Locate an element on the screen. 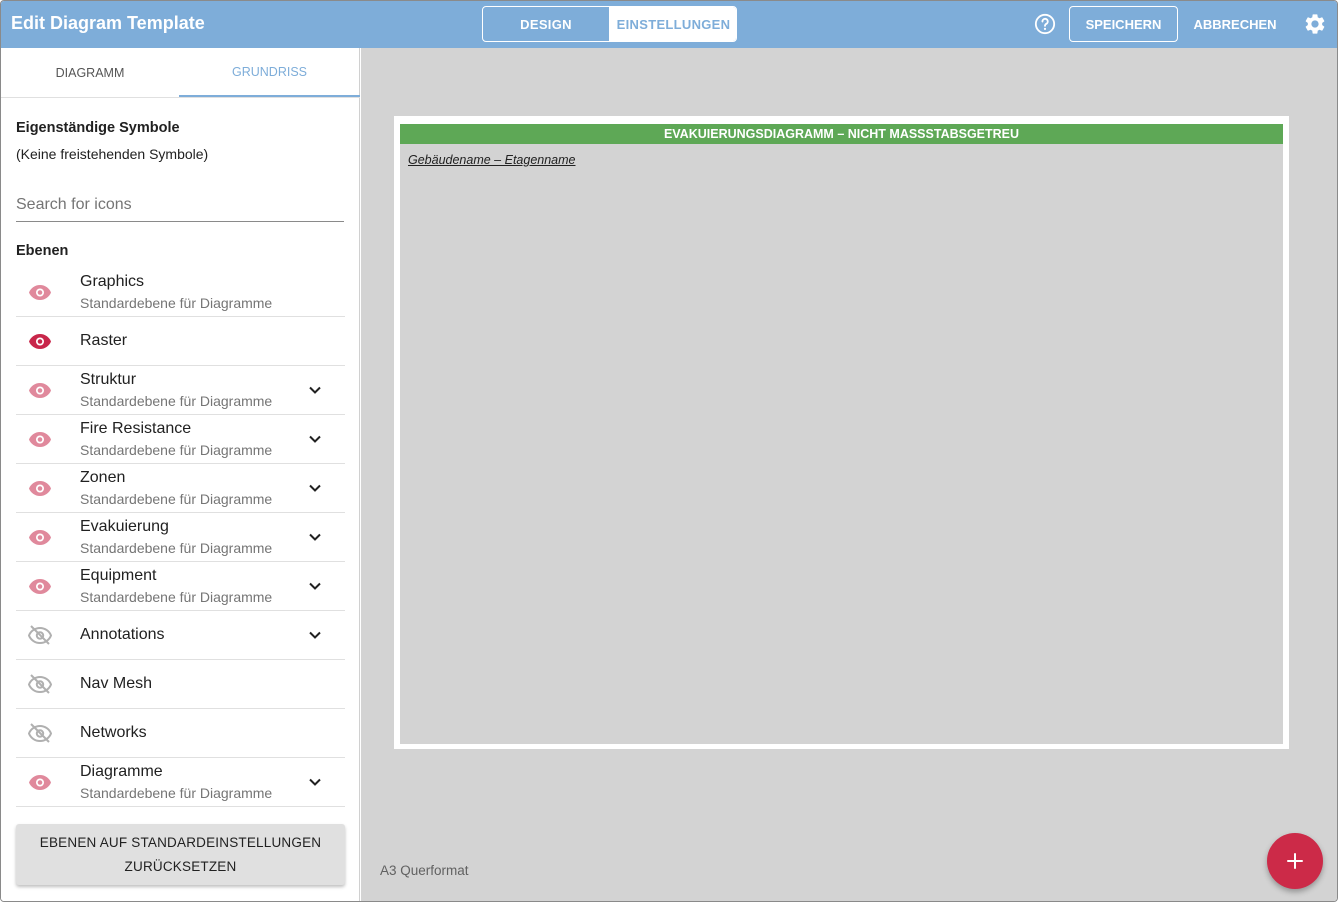  layer-name: Equipment is located at coordinates (118, 575).